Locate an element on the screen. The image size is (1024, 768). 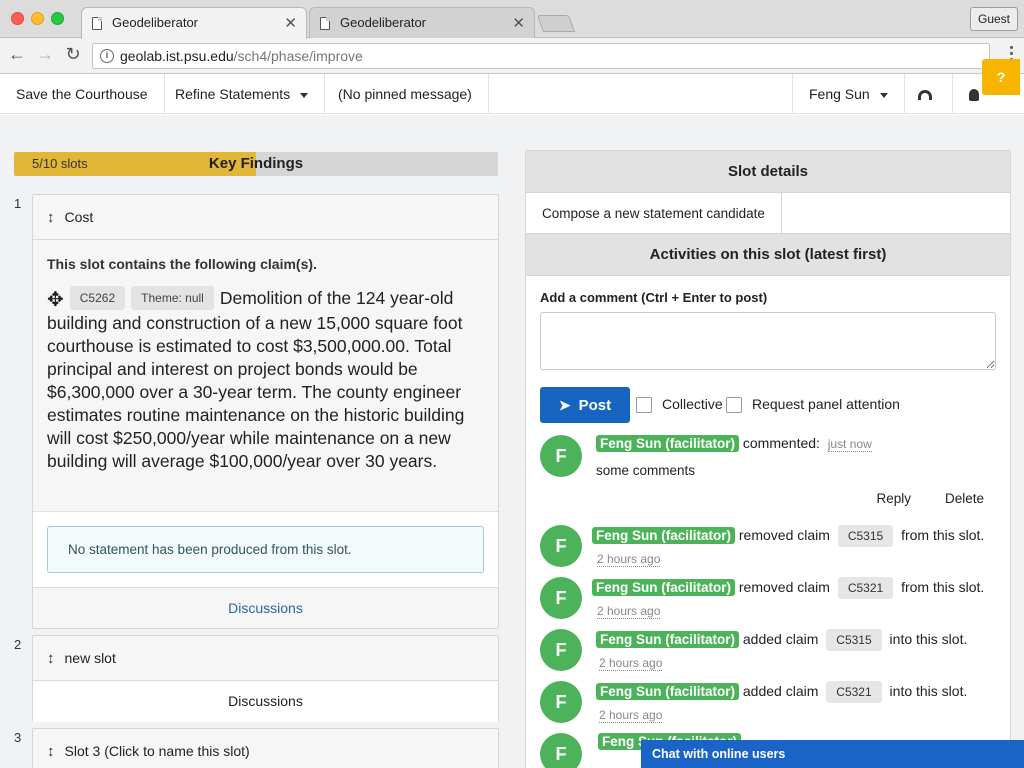
post-button: ➤ Post is located at coordinates (585, 405).